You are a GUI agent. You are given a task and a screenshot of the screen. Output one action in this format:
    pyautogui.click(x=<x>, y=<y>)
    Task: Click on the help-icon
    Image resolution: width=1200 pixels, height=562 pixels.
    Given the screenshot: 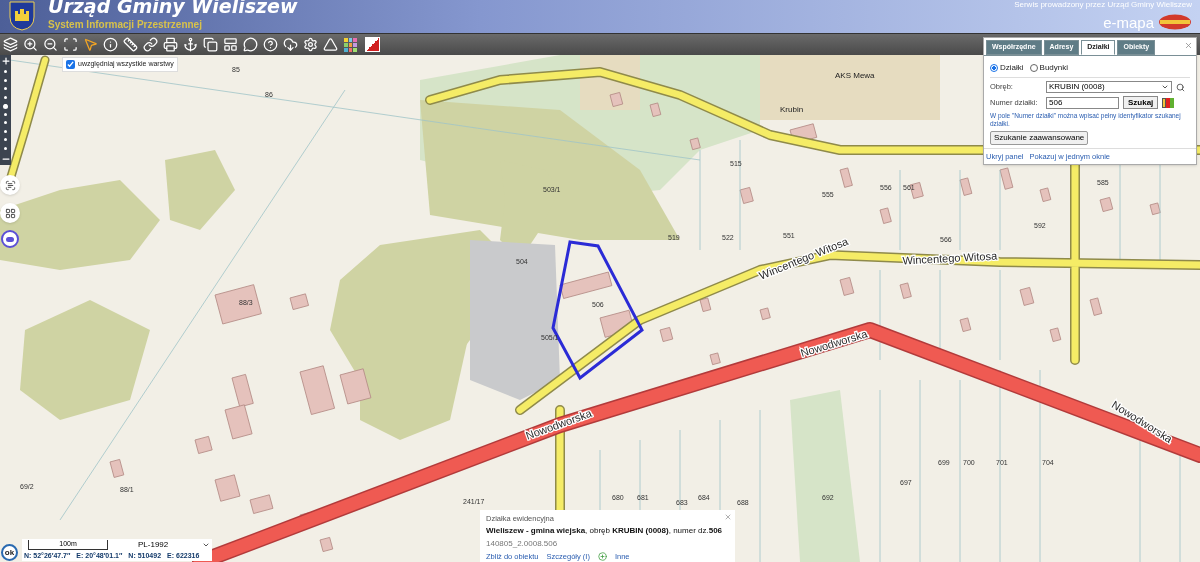 What is the action you would take?
    pyautogui.click(x=270, y=44)
    